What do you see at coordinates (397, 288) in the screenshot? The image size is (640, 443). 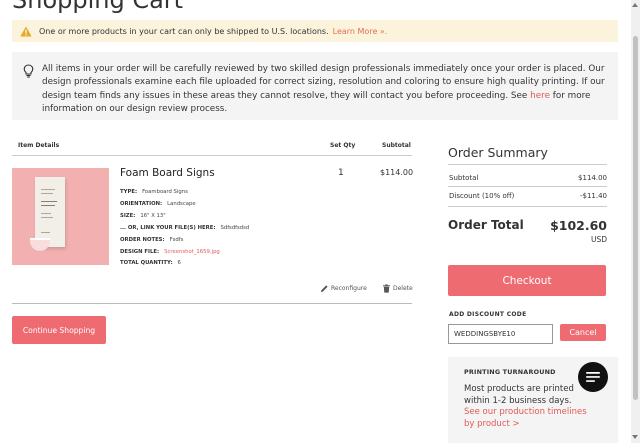 I see `delete-button: Delete` at bounding box center [397, 288].